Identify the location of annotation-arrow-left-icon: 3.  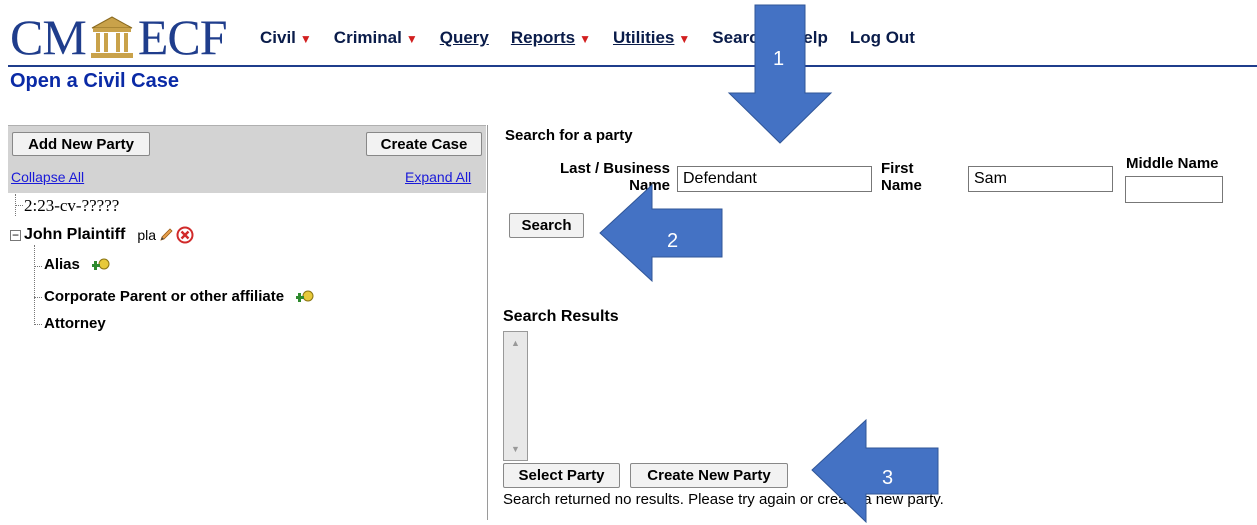
(875, 471).